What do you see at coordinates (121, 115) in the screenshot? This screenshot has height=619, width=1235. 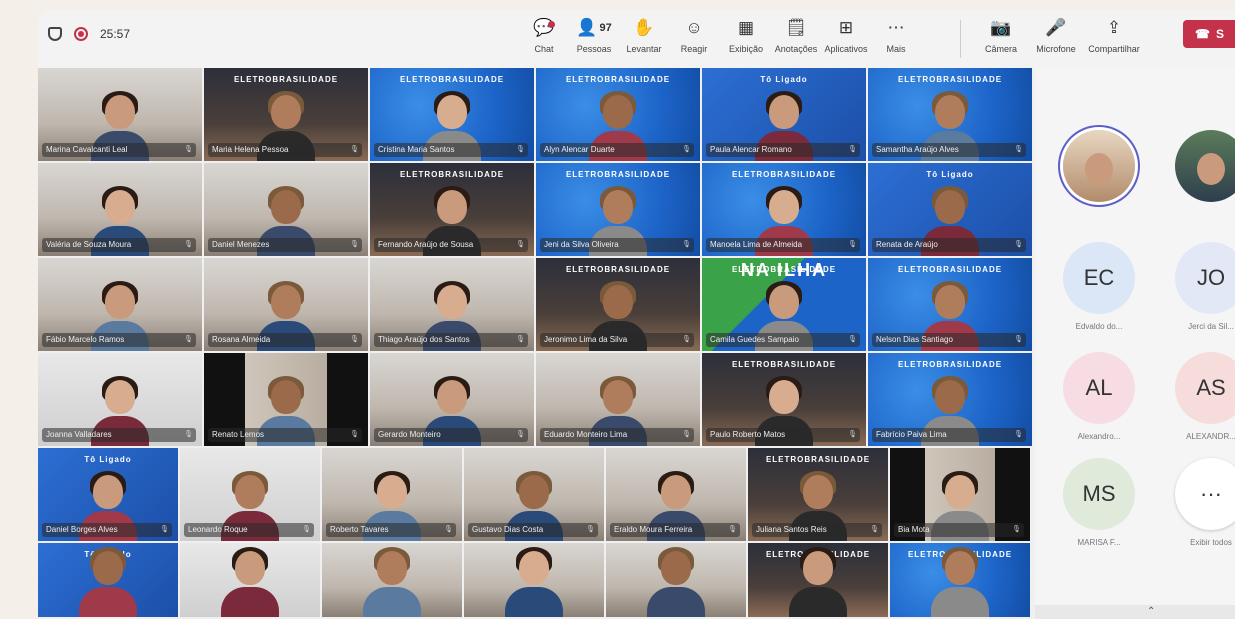 I see `participant-video-tile: Marina Cavalcanti Leal` at bounding box center [121, 115].